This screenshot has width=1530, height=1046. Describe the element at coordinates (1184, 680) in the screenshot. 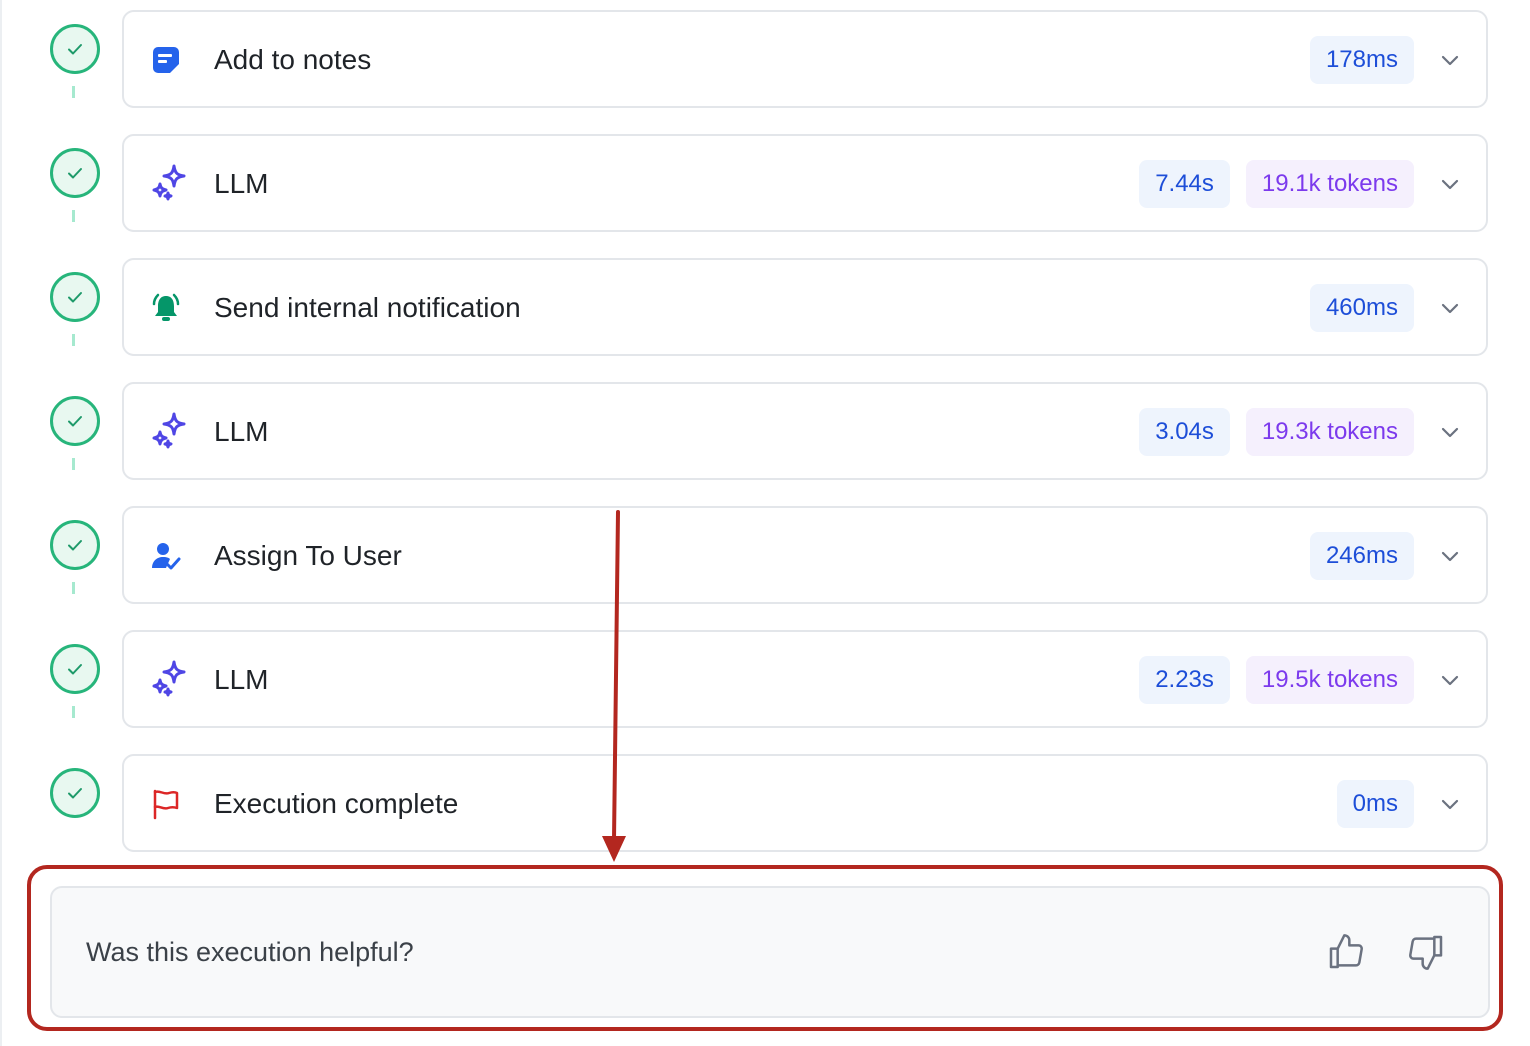

I see `duration-badge: 2.23s` at that location.